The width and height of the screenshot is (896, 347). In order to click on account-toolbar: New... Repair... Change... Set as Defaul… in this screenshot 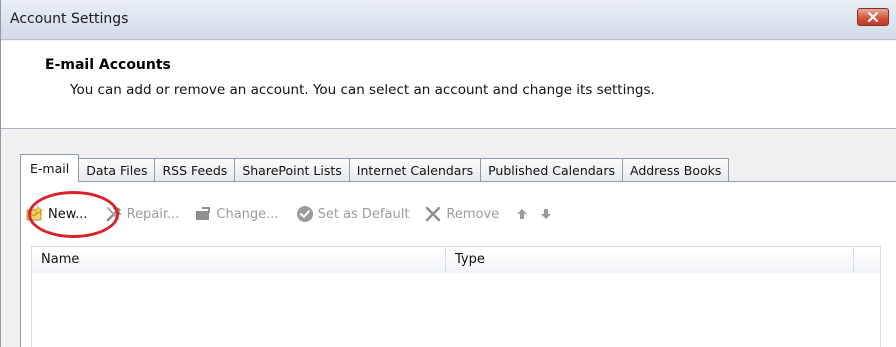, I will do `click(289, 214)`.